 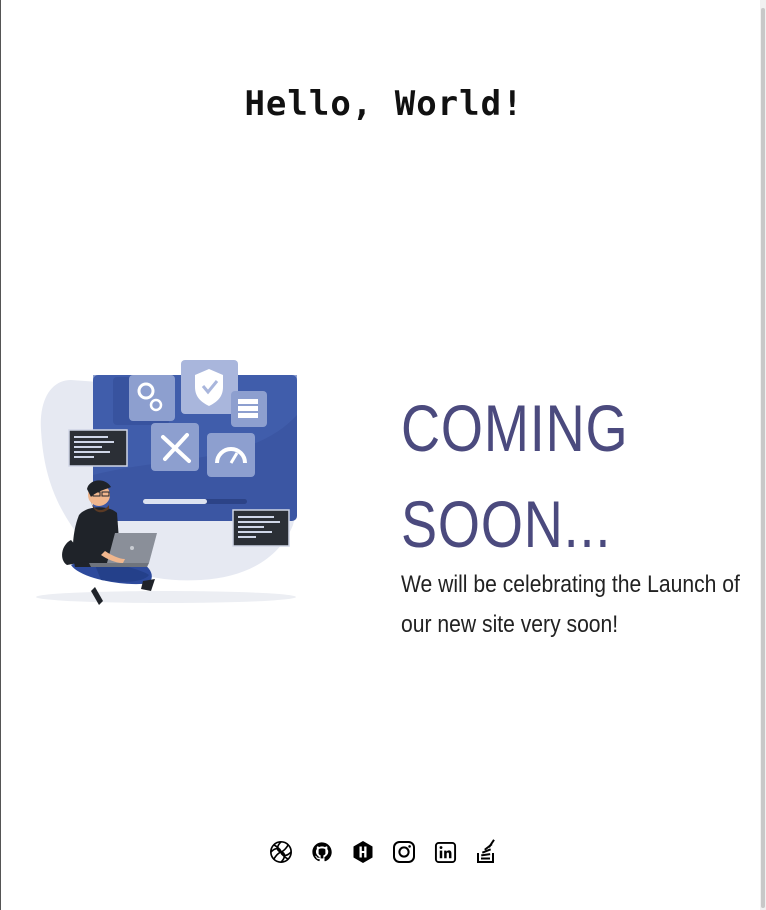 What do you see at coordinates (515, 428) in the screenshot?
I see `heading-line-1: COMING` at bounding box center [515, 428].